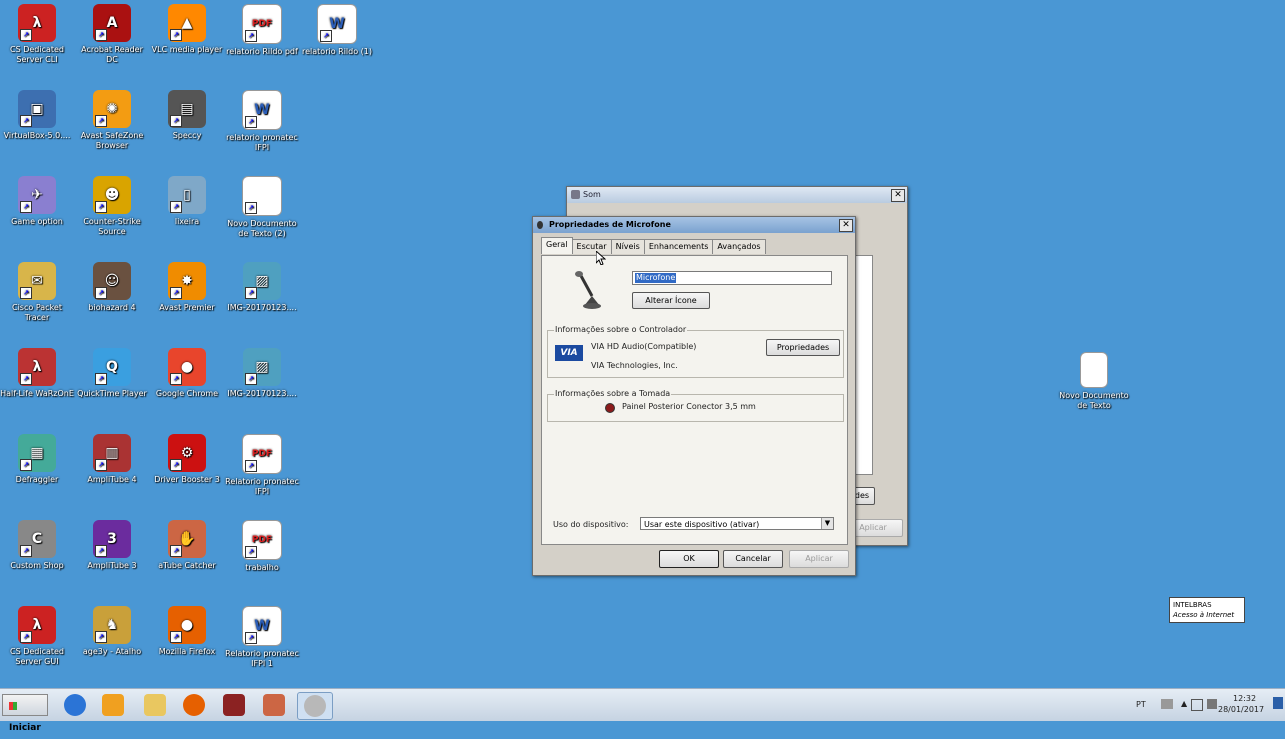 The image size is (1285, 739). I want to click on ok-button: OK, so click(689, 559).